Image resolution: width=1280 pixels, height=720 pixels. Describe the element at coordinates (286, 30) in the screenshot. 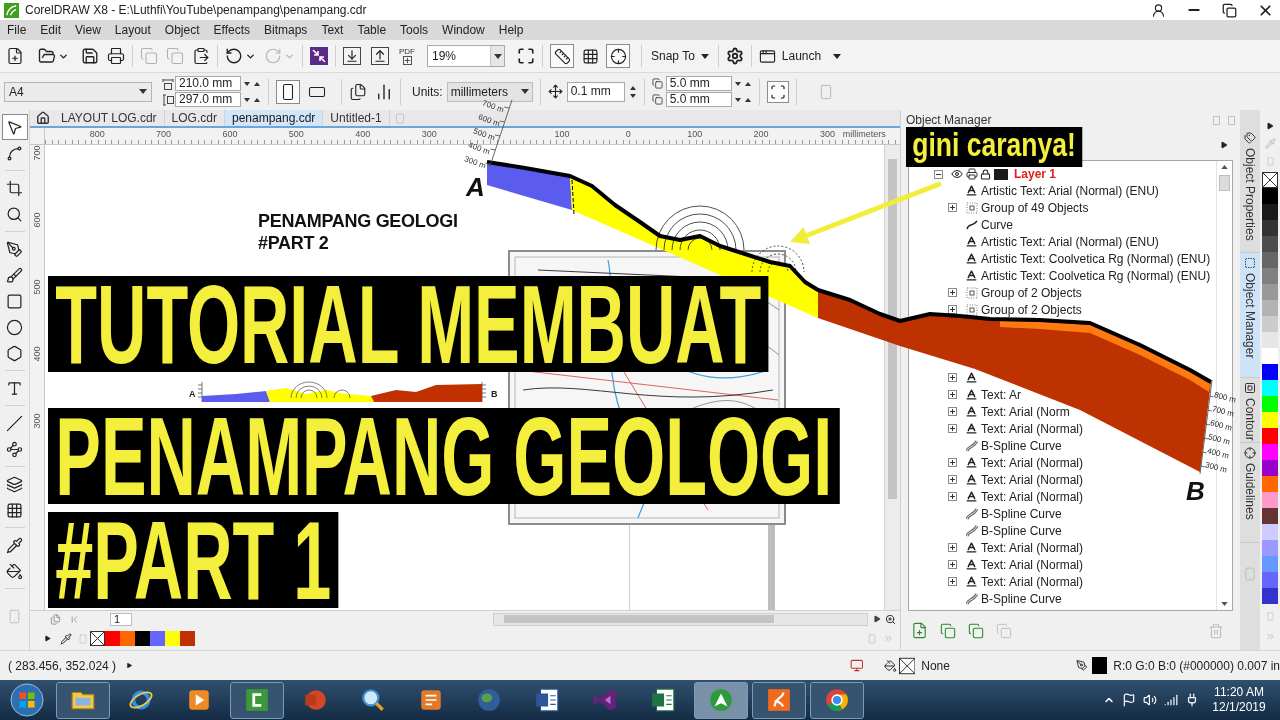

I see `menu-item: Bitmaps` at that location.